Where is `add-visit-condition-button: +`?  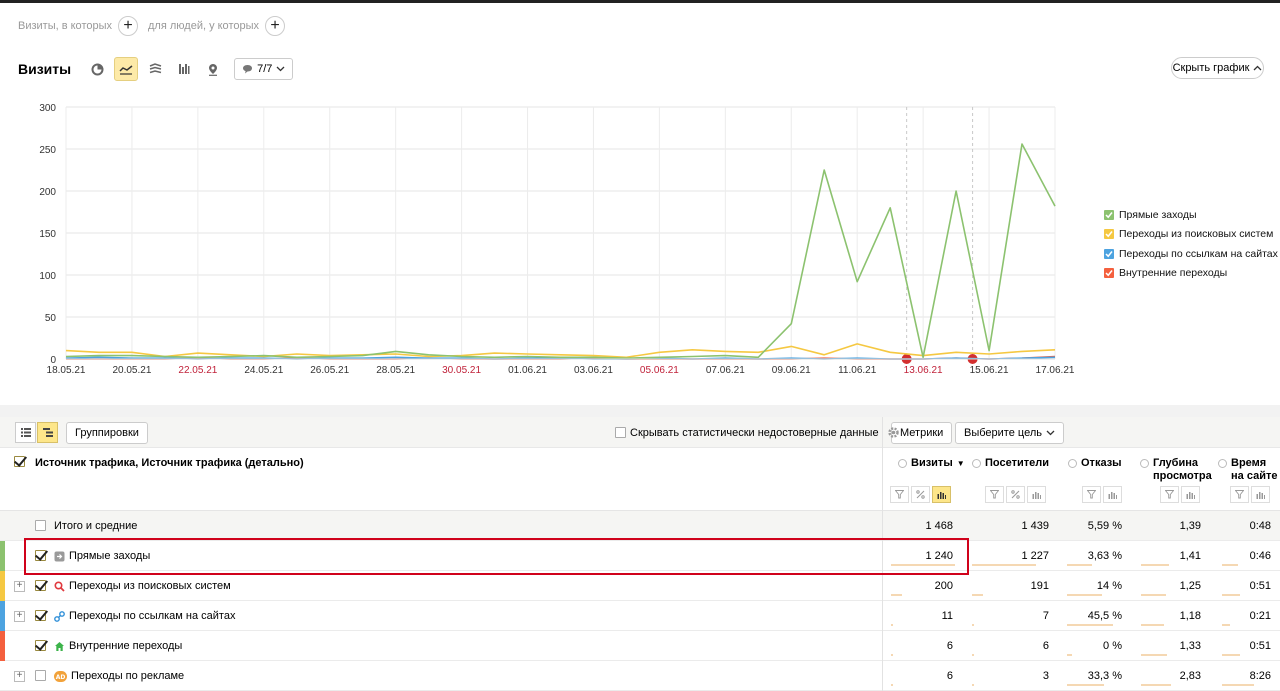
add-visit-condition-button: + is located at coordinates (128, 26).